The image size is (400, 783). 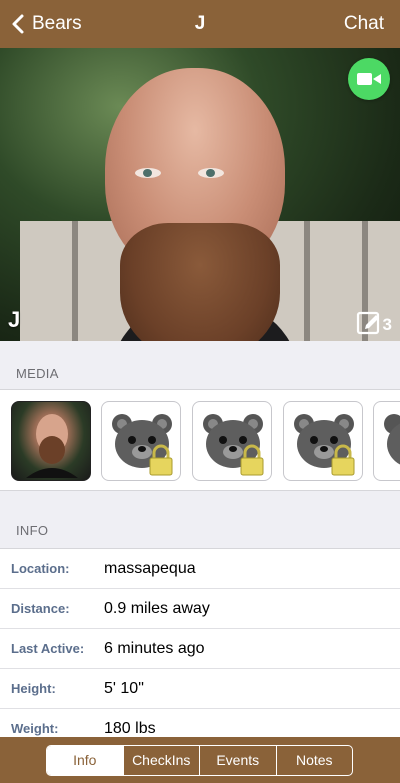 I want to click on info-row-distance: Distance: 0.9 miles away, so click(x=200, y=609).